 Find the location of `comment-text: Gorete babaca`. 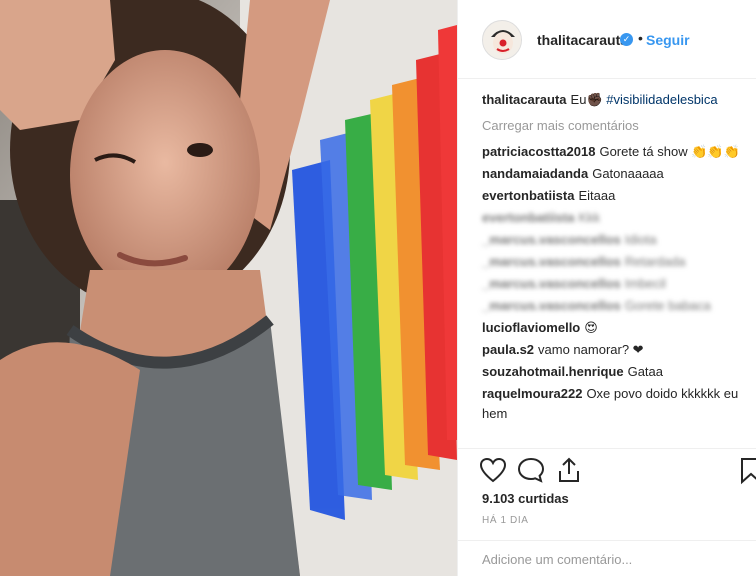

comment-text: Gorete babaca is located at coordinates (667, 305).